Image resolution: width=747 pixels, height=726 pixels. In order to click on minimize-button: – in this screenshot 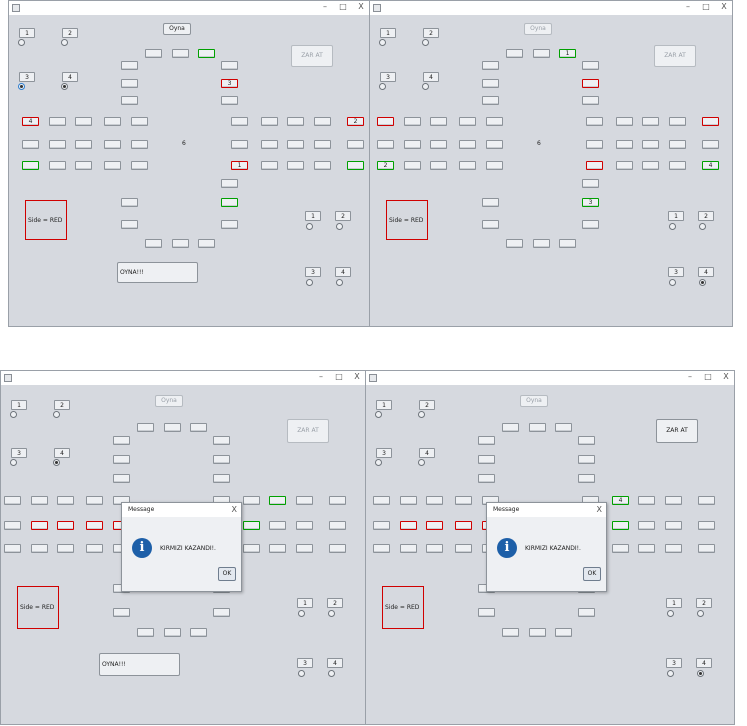, I will do `click(690, 376)`.